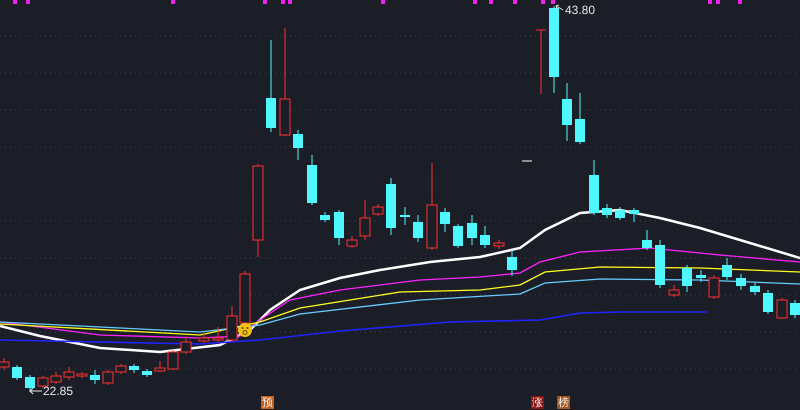  What do you see at coordinates (58, 391) in the screenshot?
I see `low-price-label: 22.85` at bounding box center [58, 391].